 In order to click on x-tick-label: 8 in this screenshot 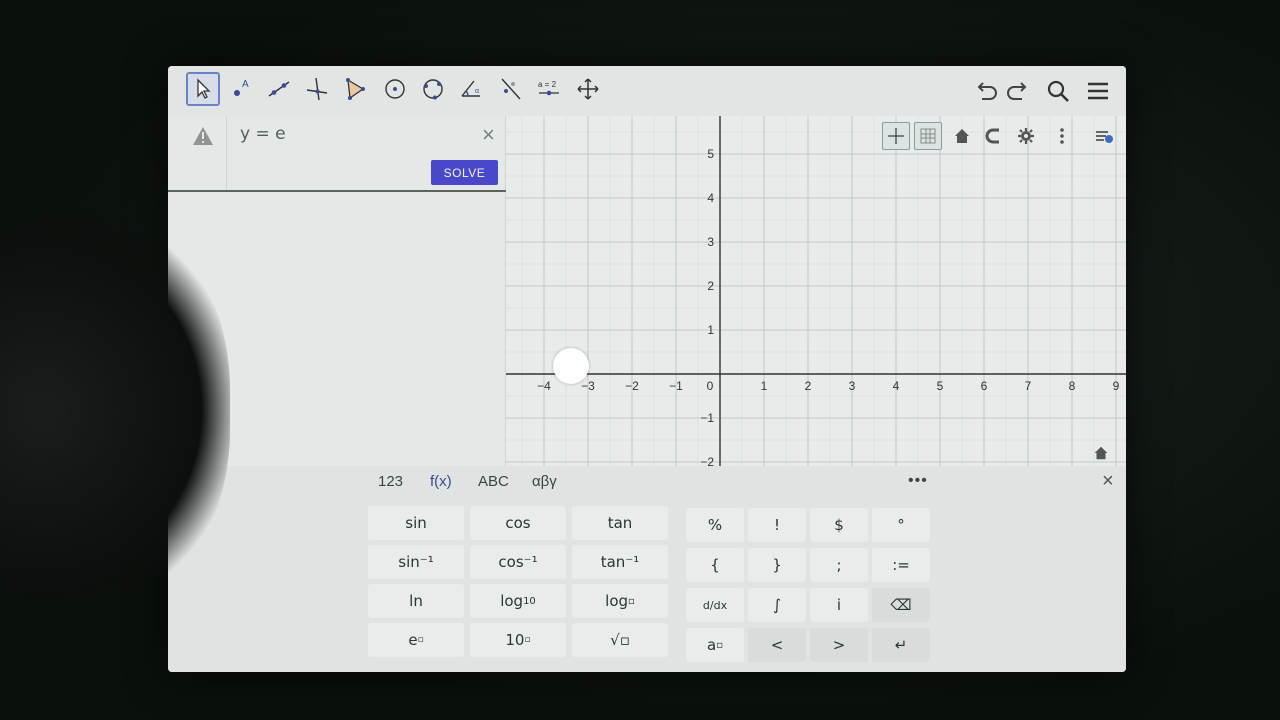, I will do `click(1072, 386)`.